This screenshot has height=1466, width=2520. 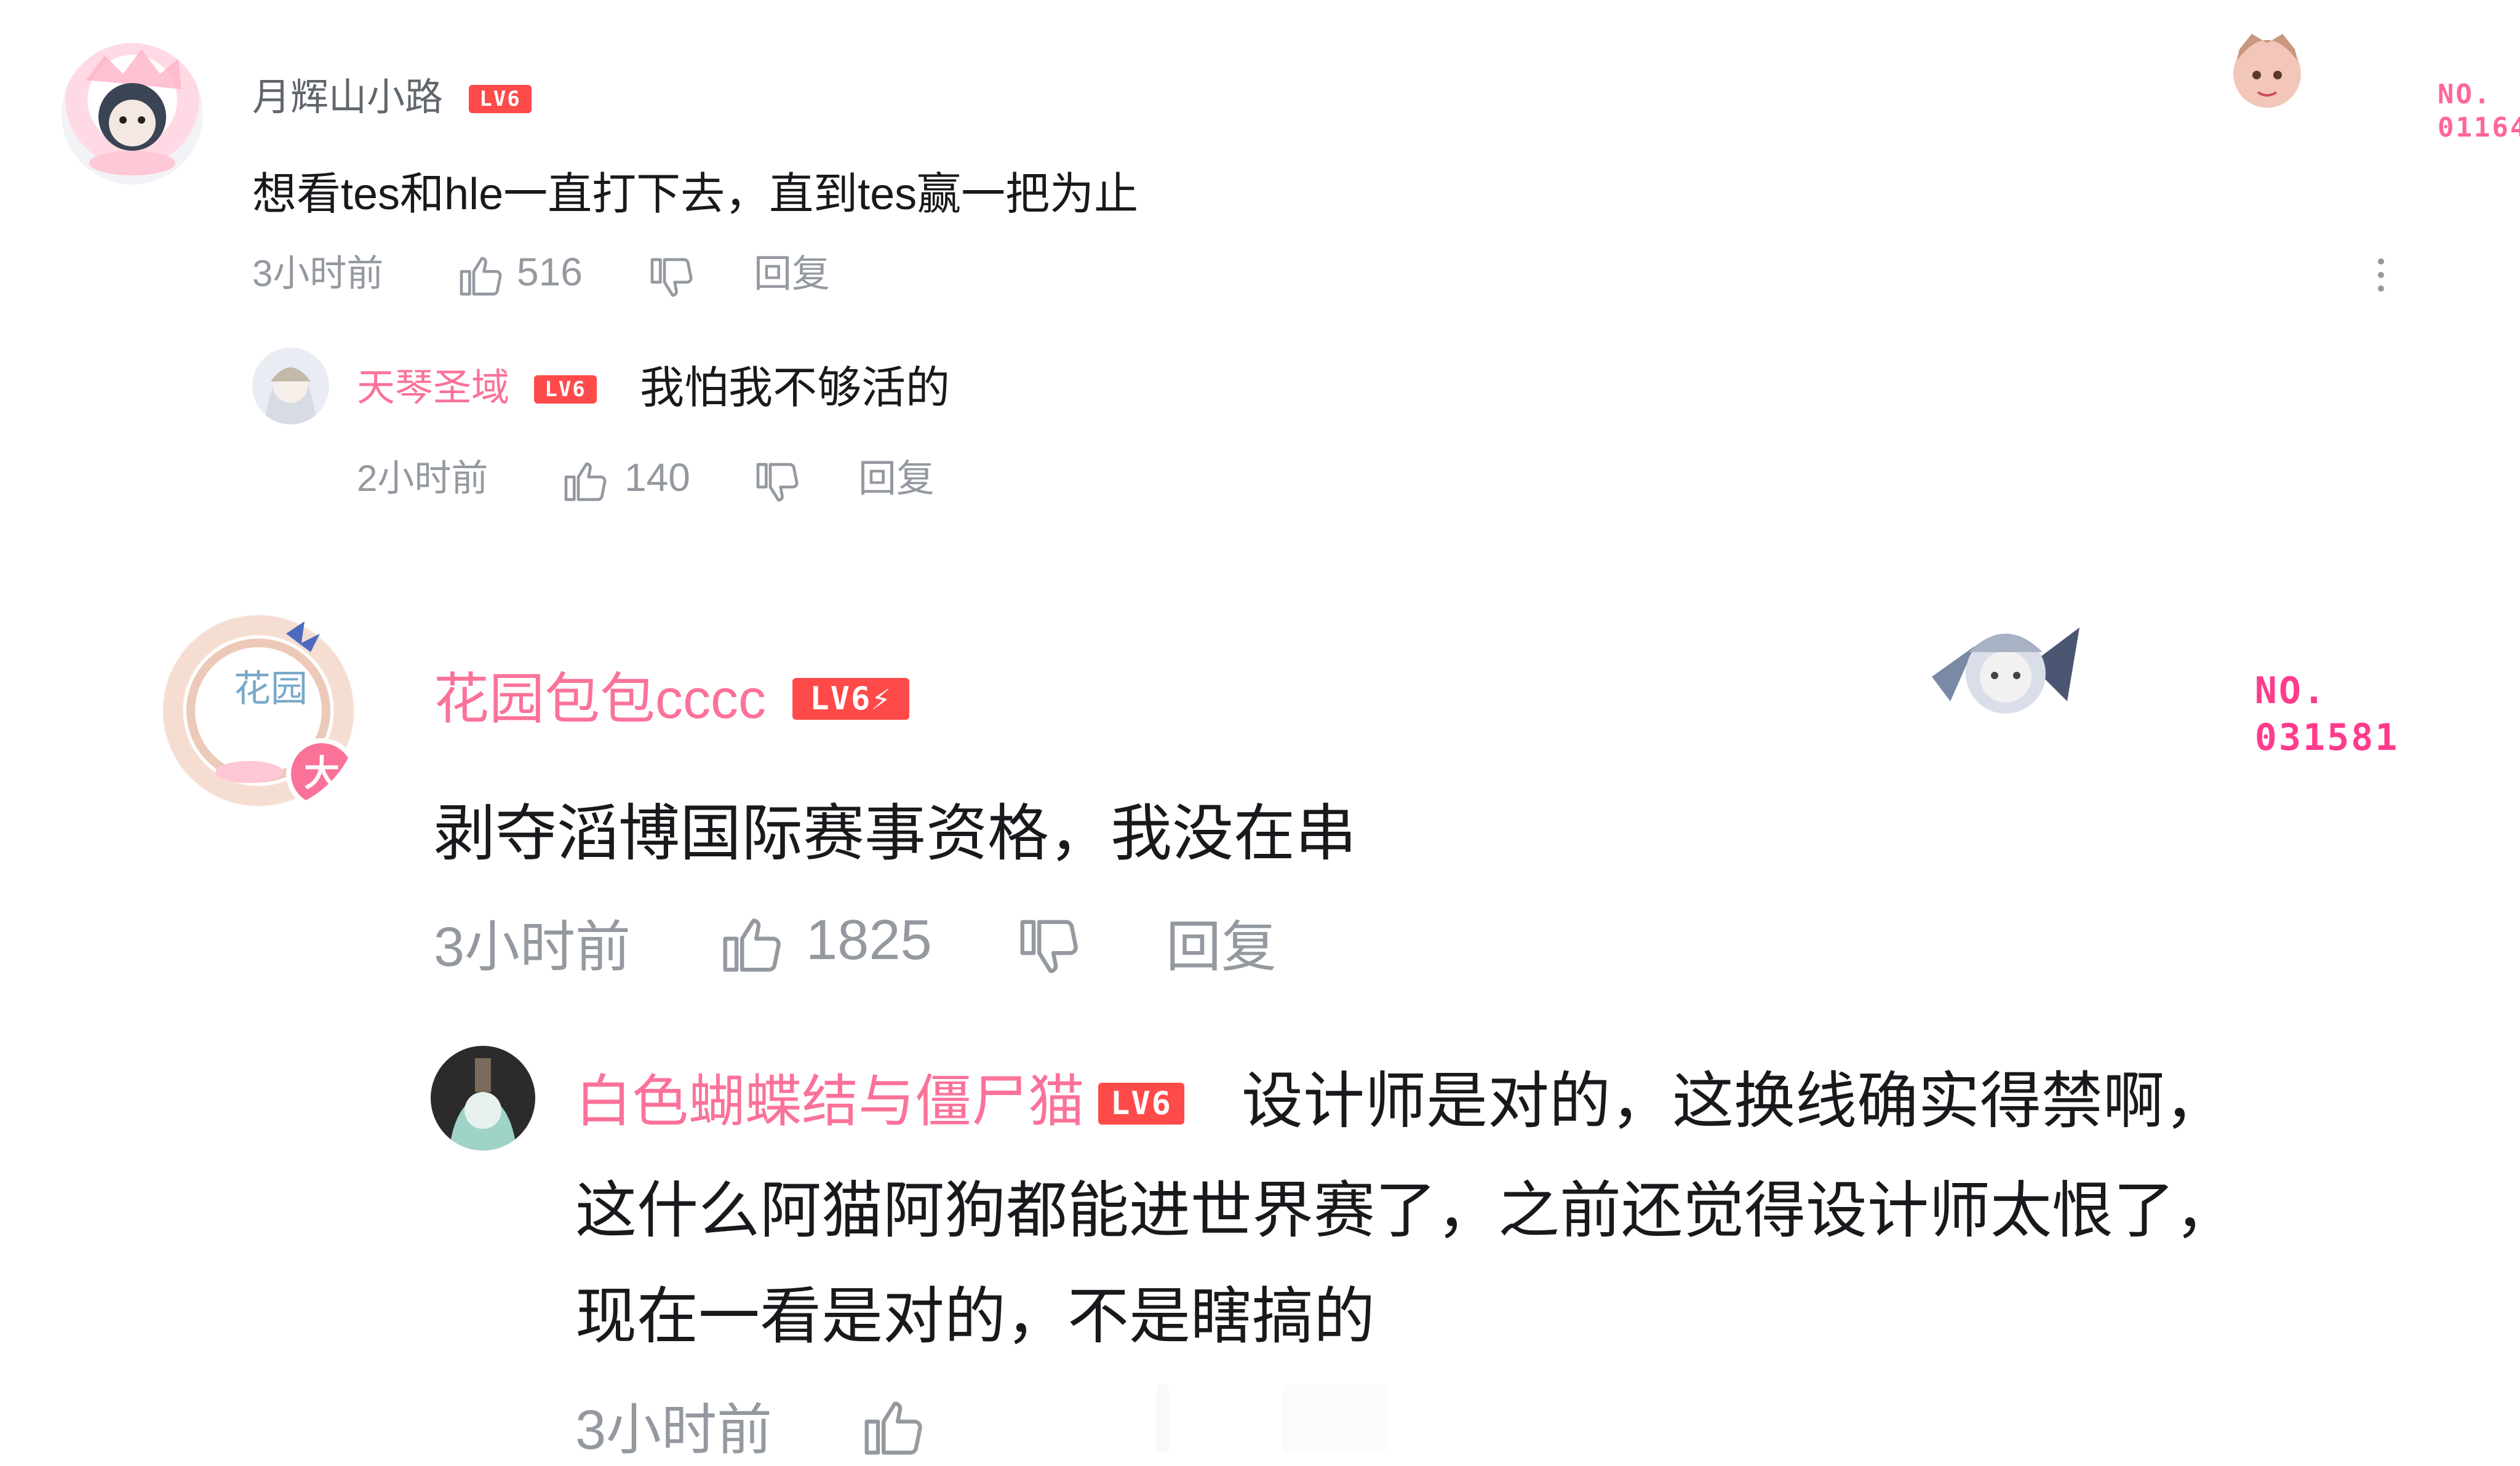 What do you see at coordinates (1280, 1422) in the screenshot?
I see `fade-overlay` at bounding box center [1280, 1422].